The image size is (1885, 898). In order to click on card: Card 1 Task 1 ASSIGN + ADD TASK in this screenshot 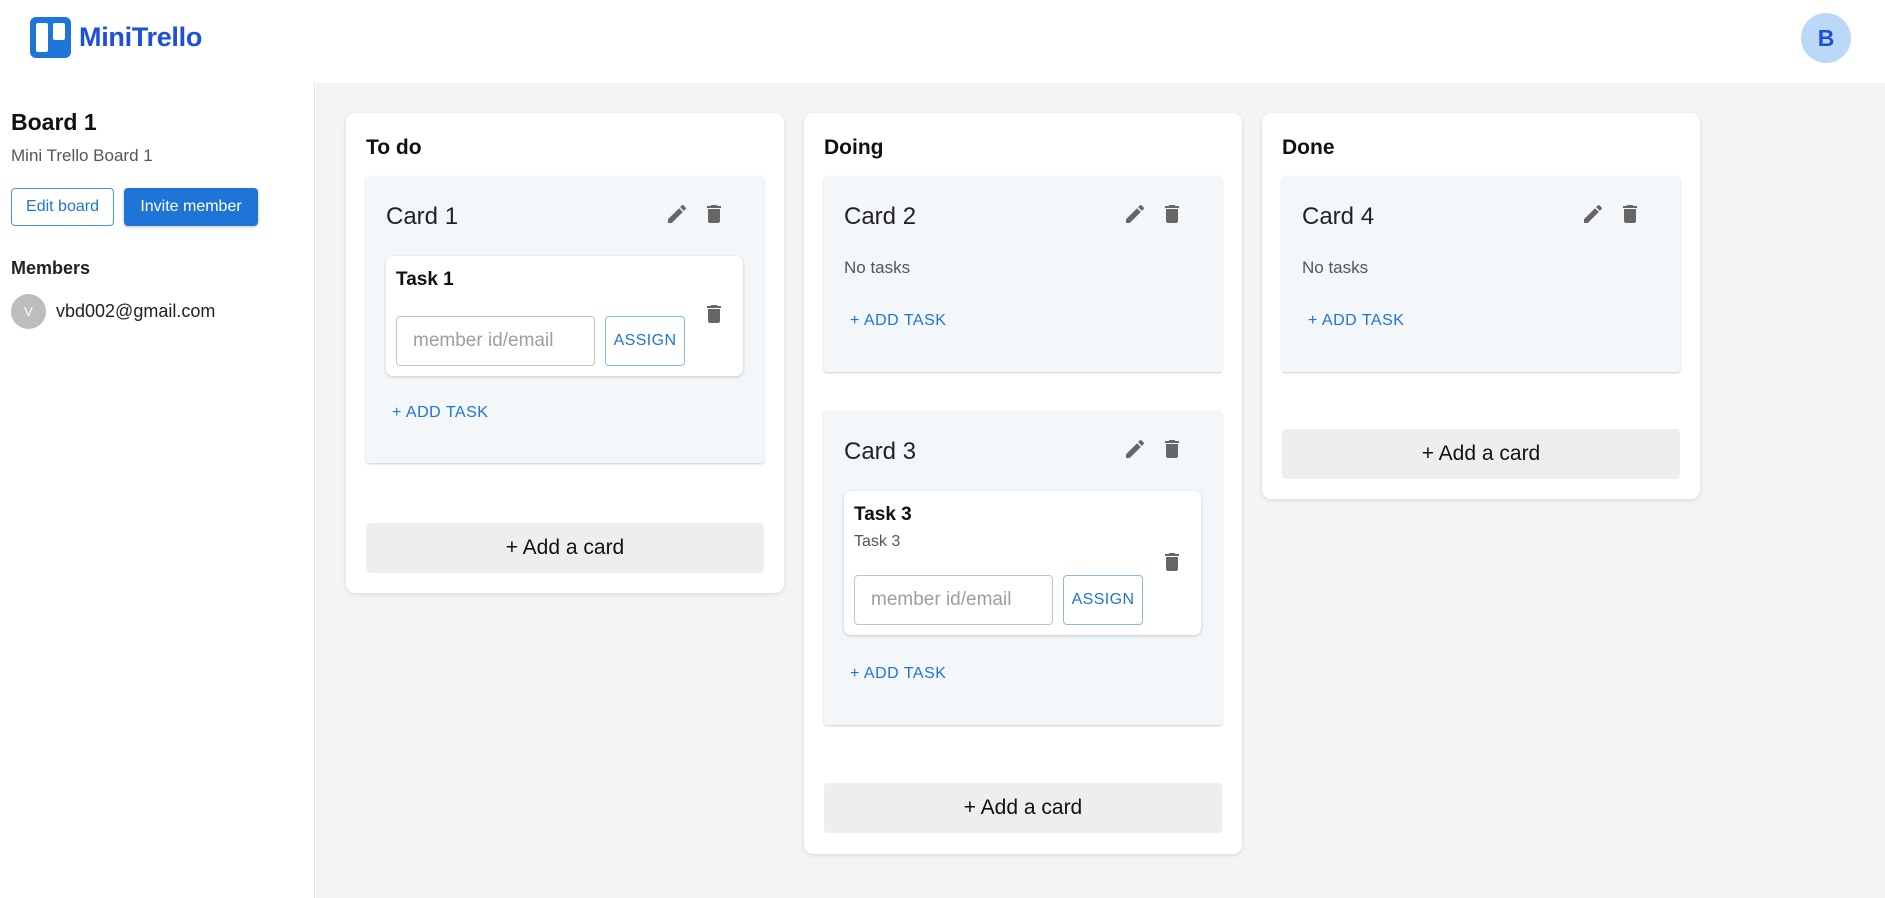, I will do `click(565, 319)`.